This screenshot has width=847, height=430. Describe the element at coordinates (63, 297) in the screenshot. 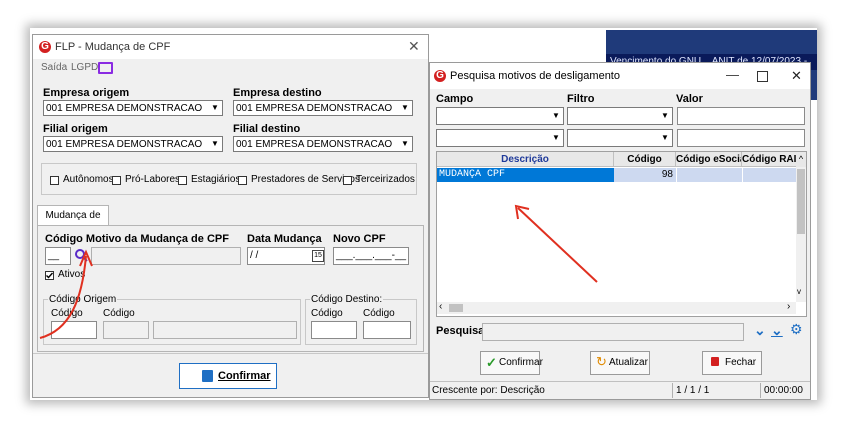

I see `annotation-arrow-main` at that location.